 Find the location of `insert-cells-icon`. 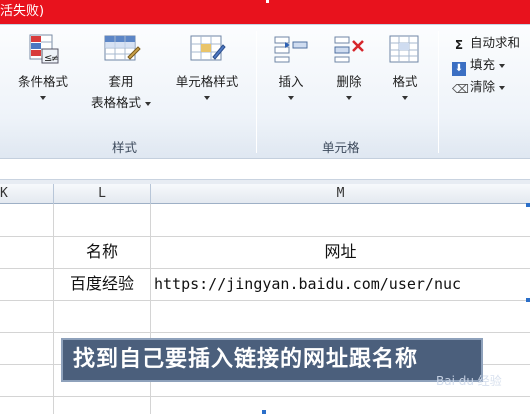

insert-cells-icon is located at coordinates (291, 49).